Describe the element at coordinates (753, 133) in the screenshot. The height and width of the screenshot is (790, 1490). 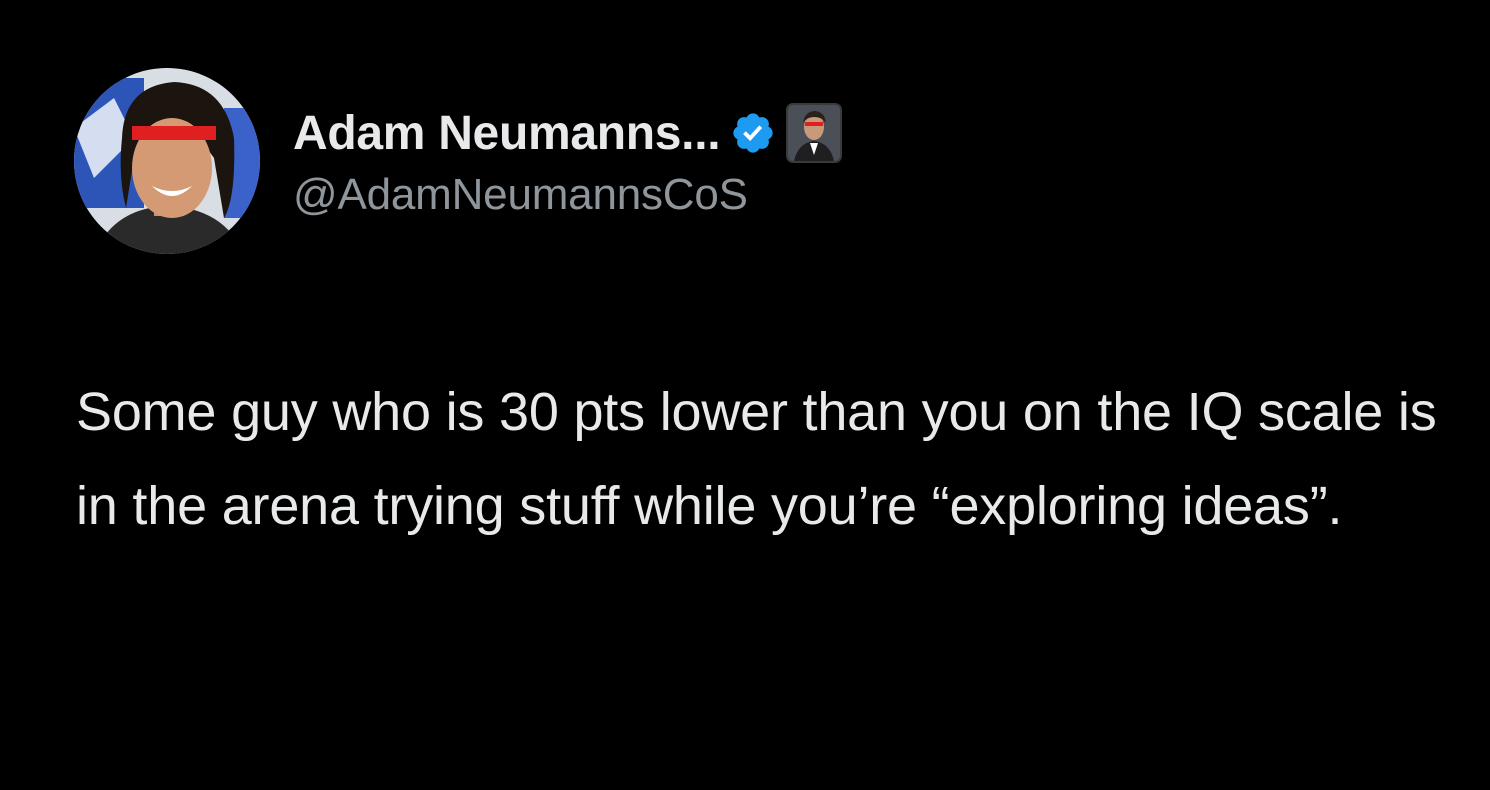
I see `verified-badge-icon` at that location.